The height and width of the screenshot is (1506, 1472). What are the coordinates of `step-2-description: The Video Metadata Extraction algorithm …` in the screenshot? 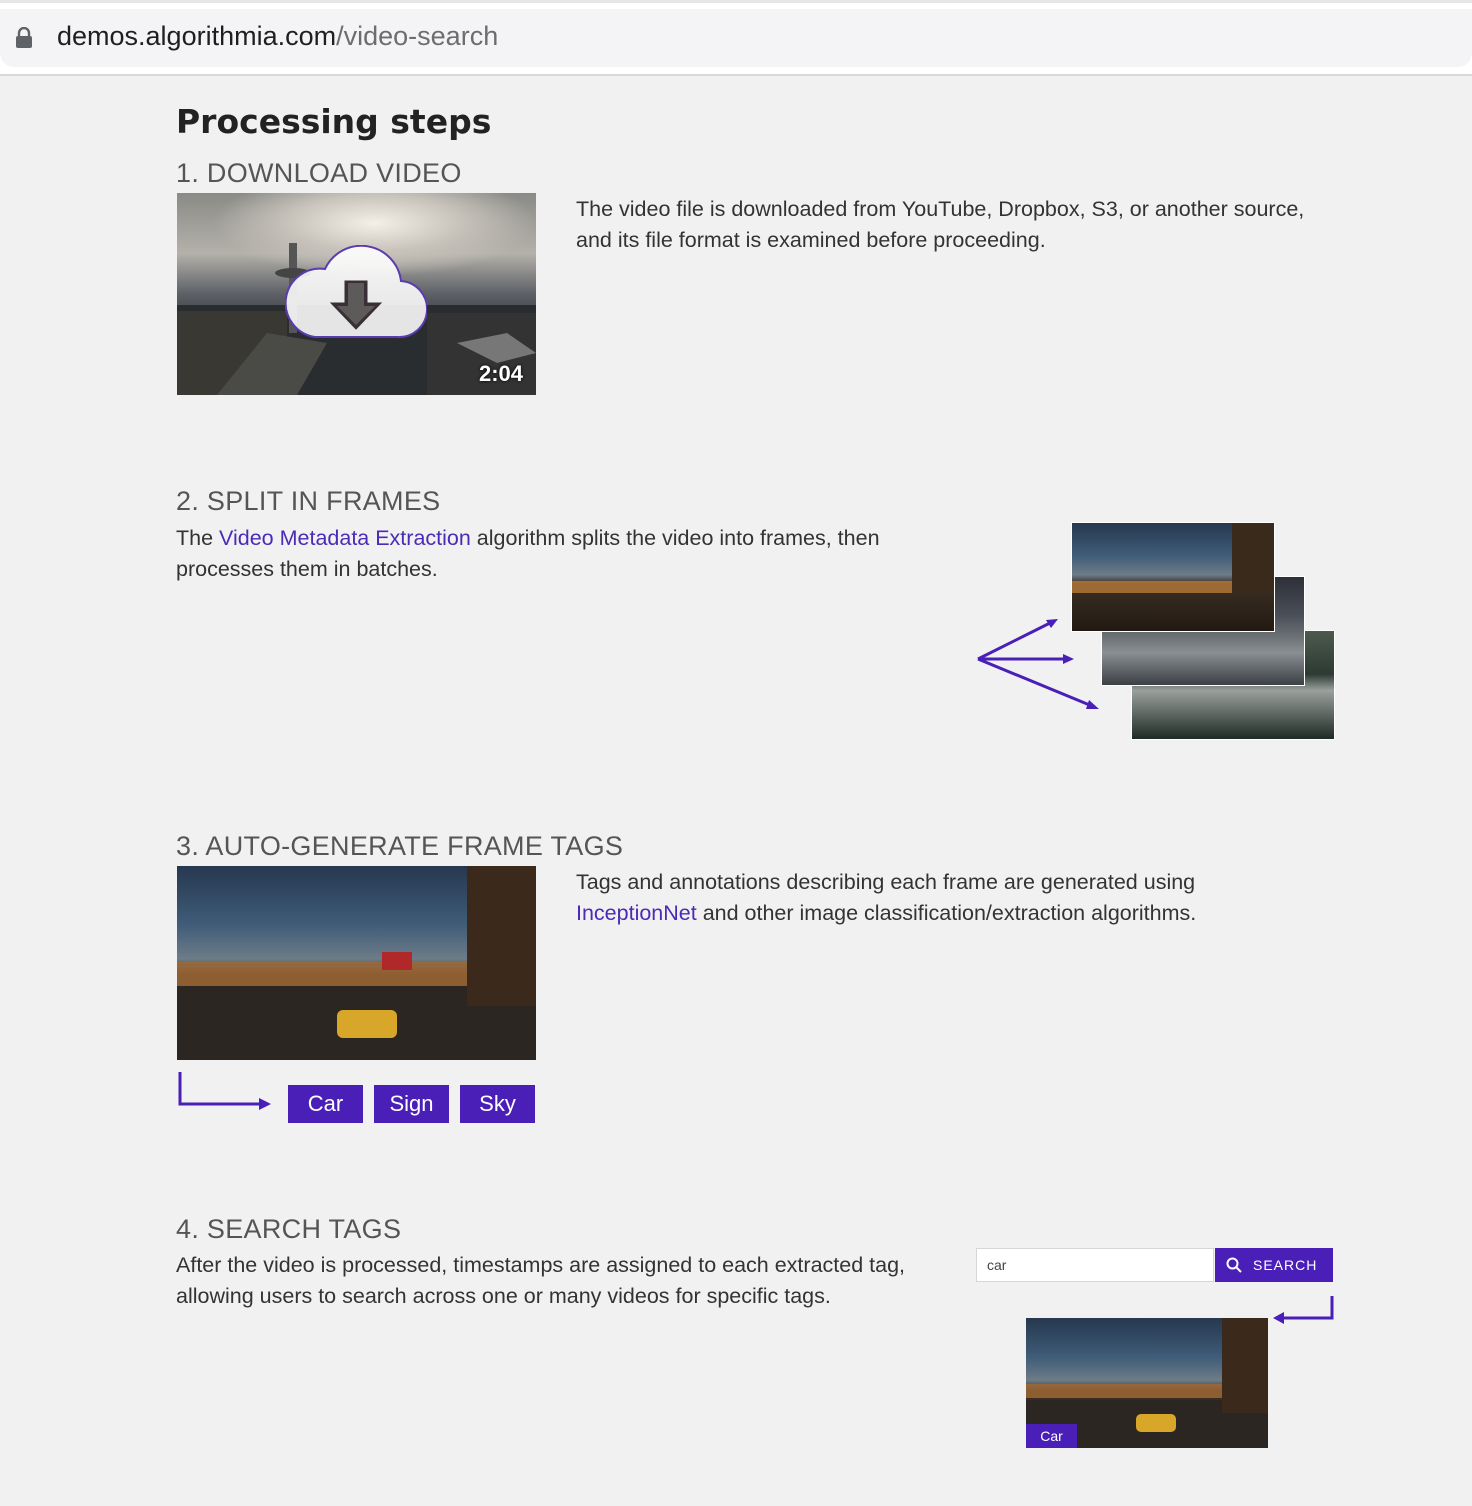 It's located at (566, 554).